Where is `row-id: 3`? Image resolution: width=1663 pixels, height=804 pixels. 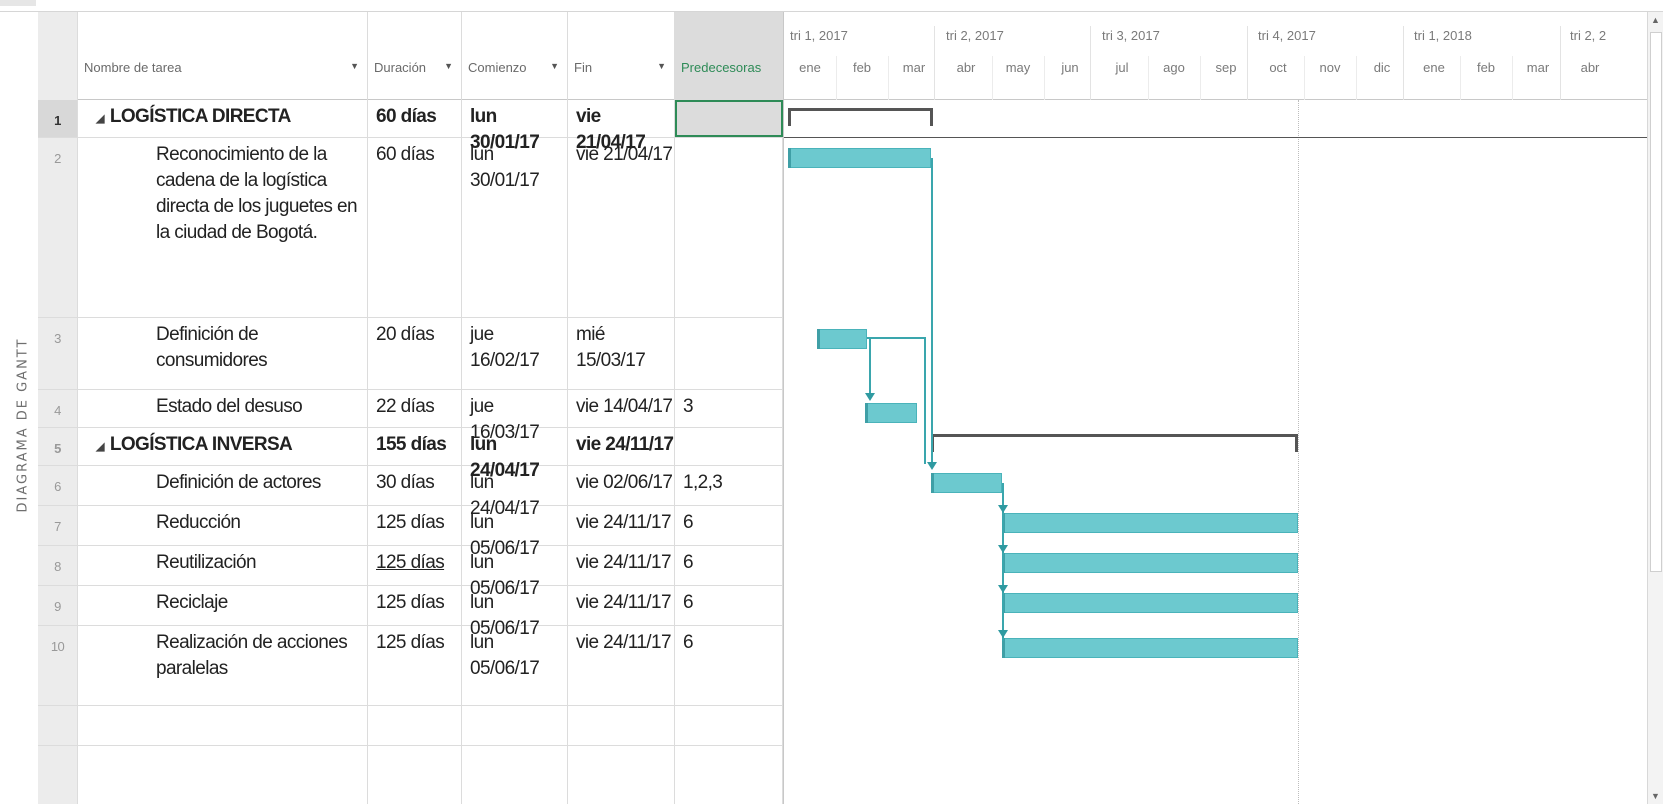 row-id: 3 is located at coordinates (58, 353).